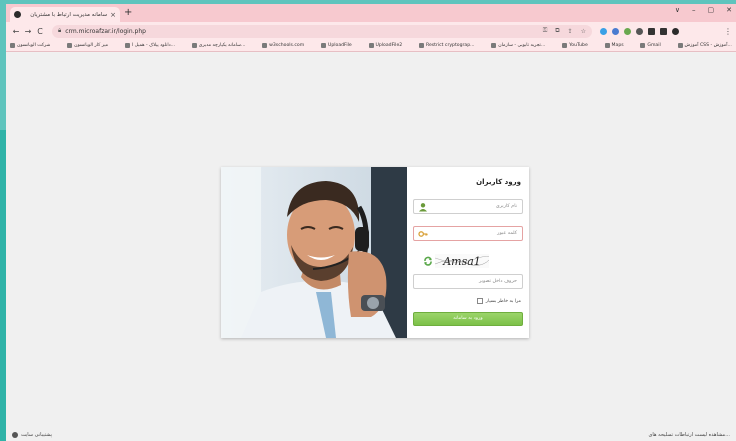 This screenshot has width=736, height=441. What do you see at coordinates (428, 261) in the screenshot?
I see `refresh-captcha-icon` at bounding box center [428, 261].